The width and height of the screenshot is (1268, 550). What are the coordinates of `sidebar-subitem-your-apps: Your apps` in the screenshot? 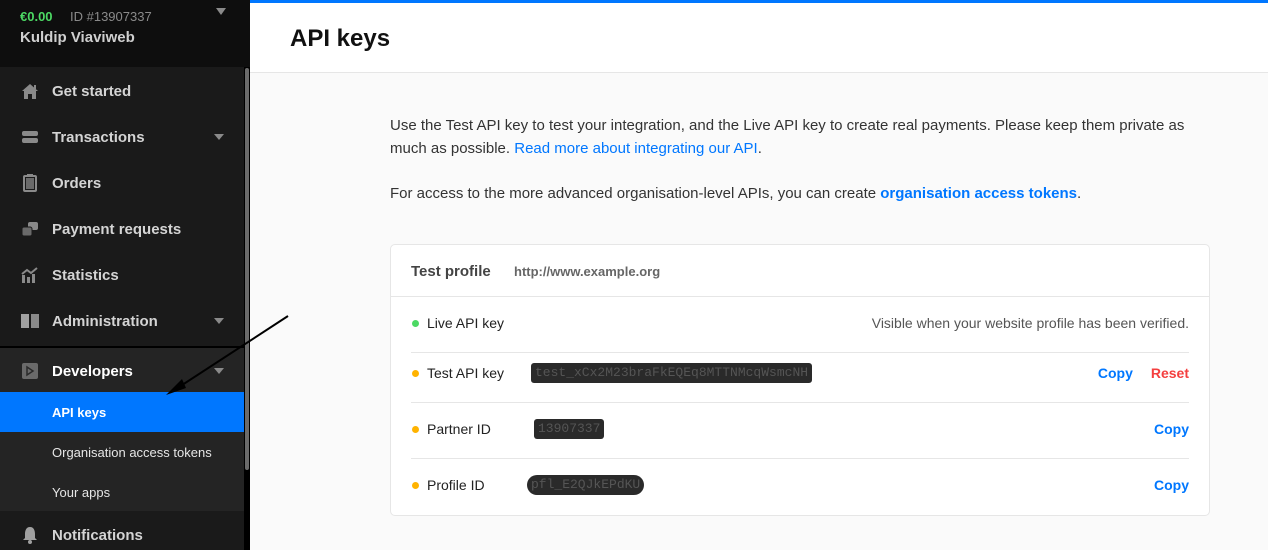 It's located at (122, 492).